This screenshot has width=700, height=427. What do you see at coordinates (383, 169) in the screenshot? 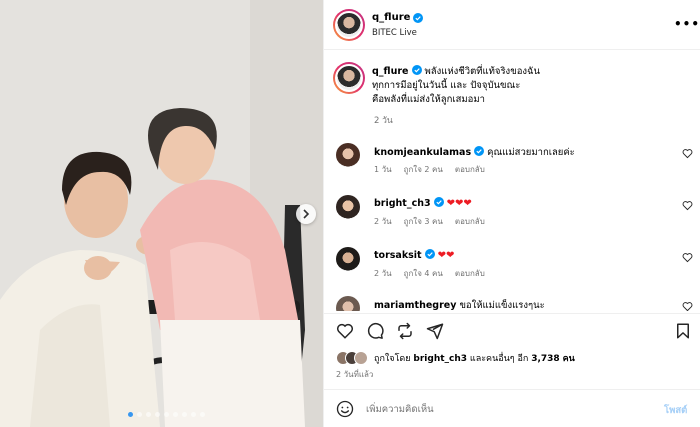
I see `comment-time: 1 วัน` at bounding box center [383, 169].